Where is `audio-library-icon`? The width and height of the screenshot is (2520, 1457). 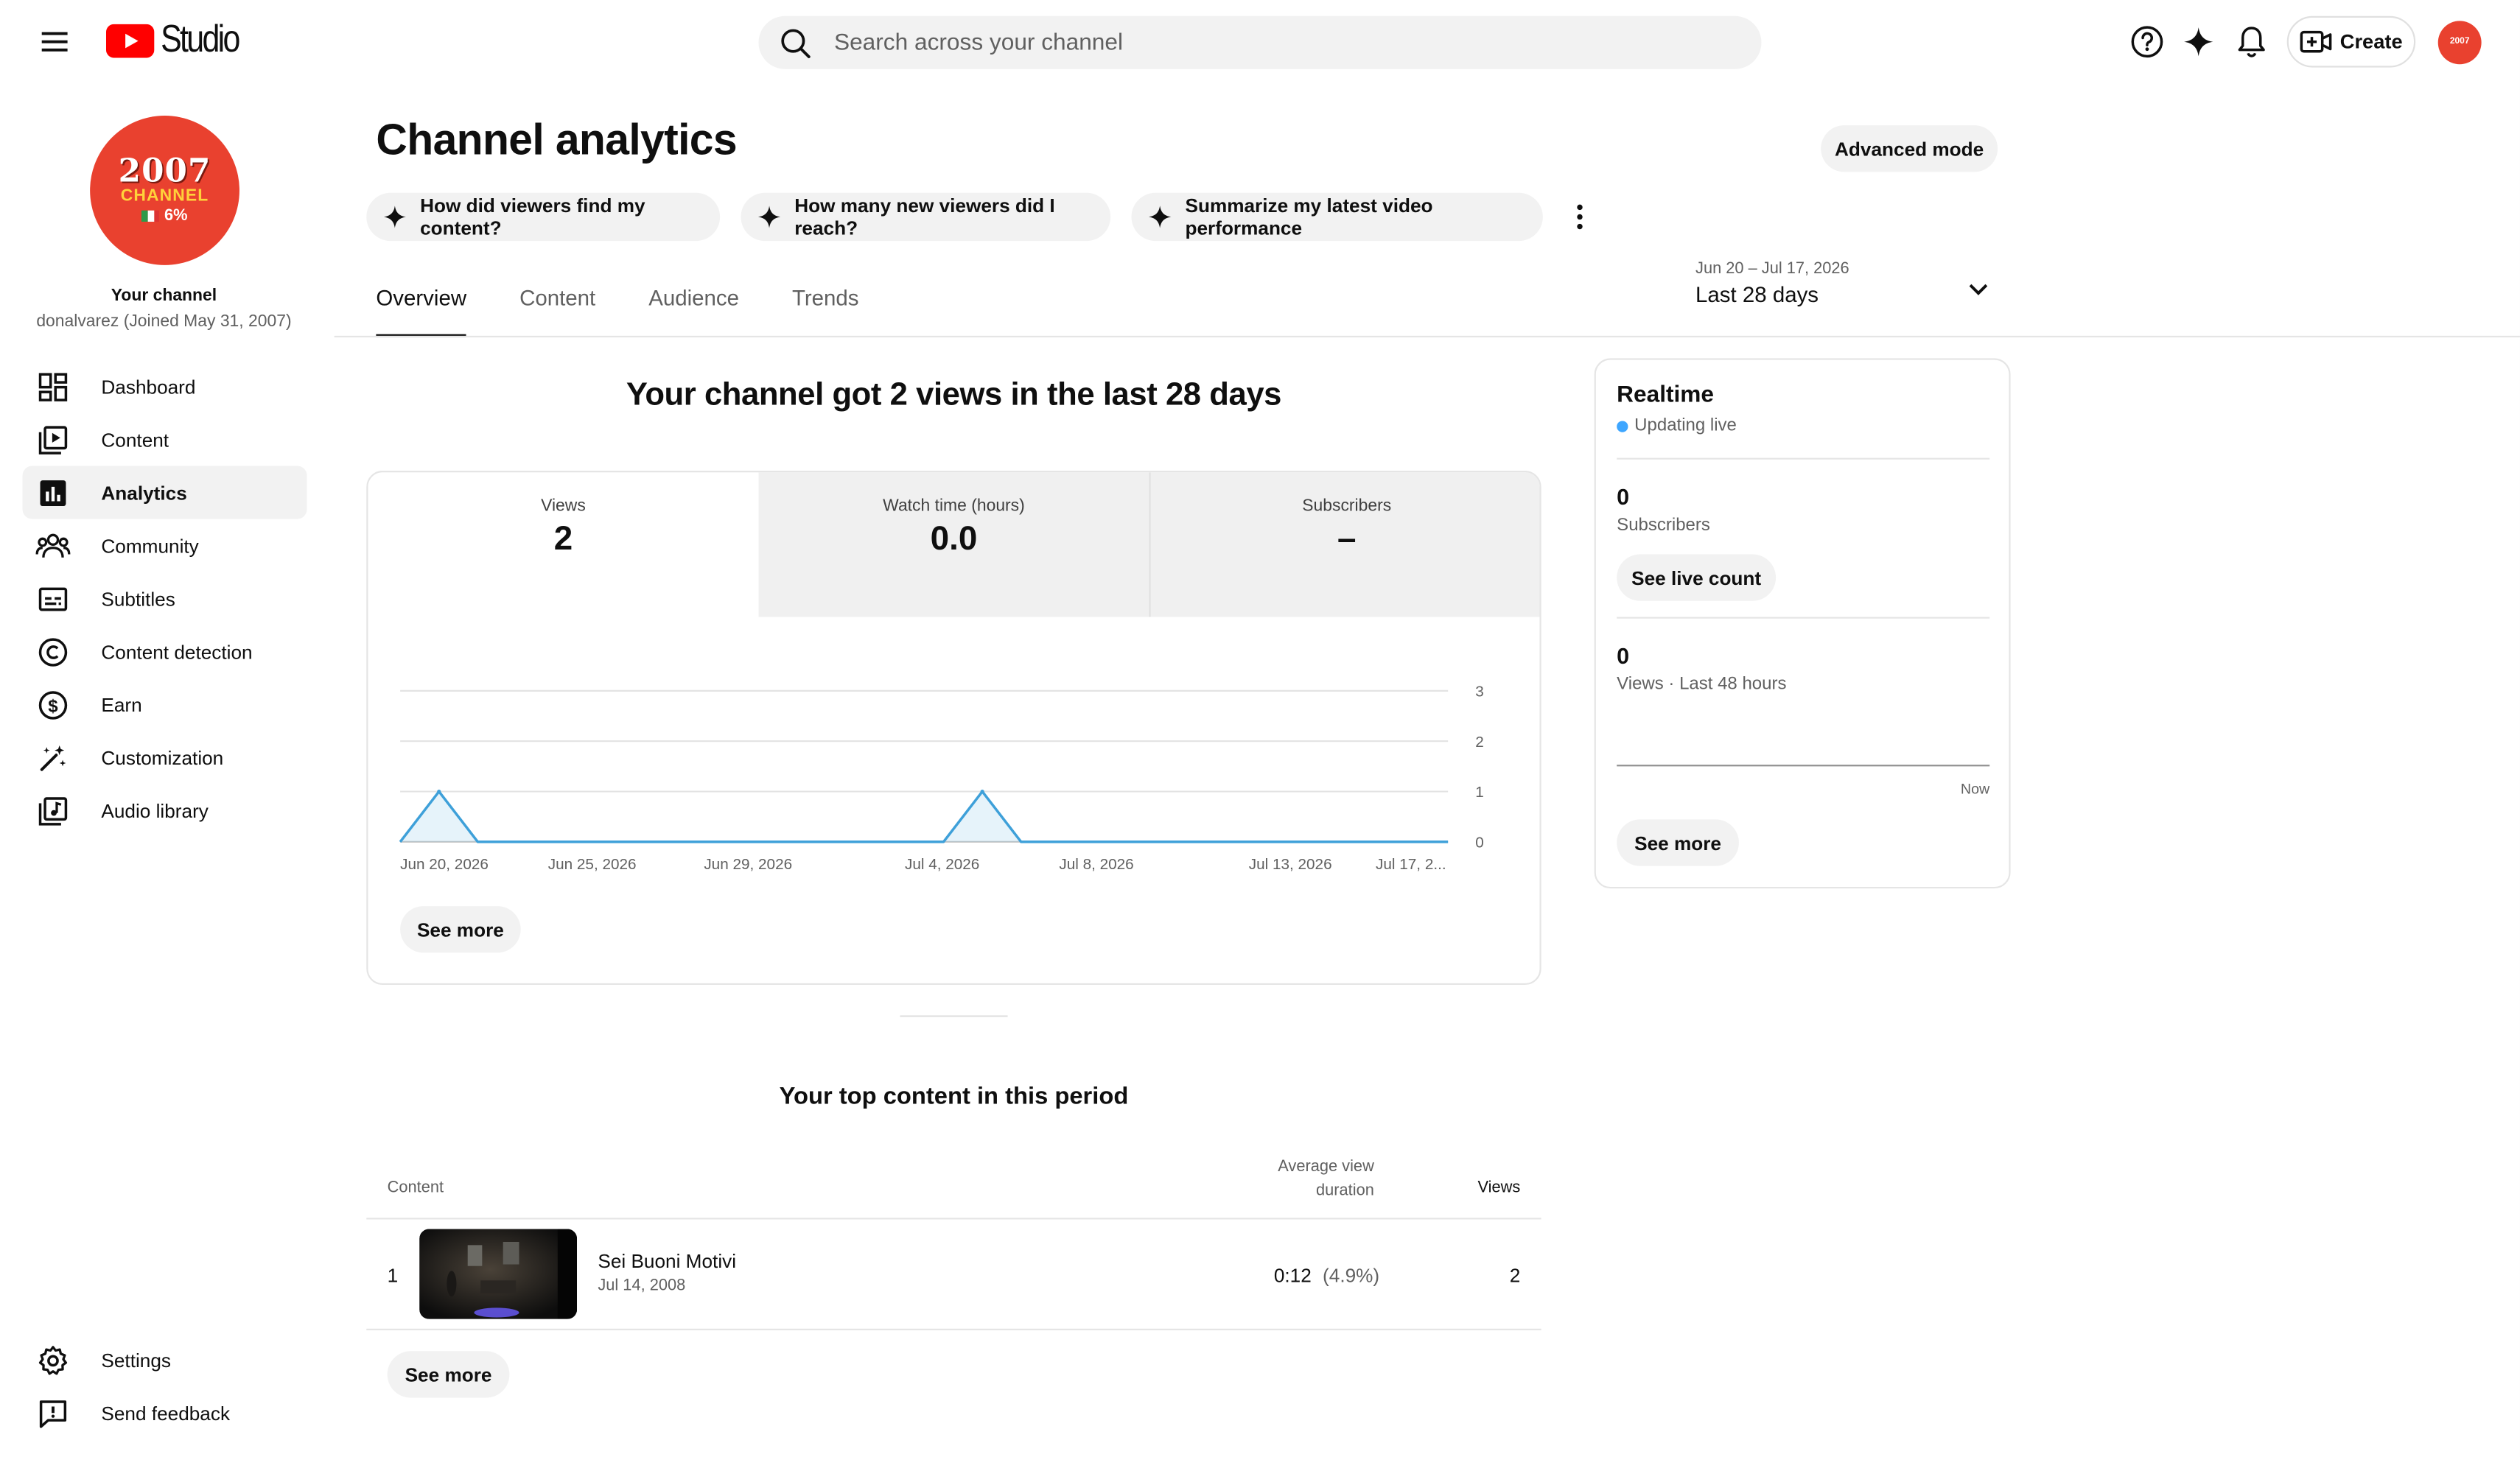
audio-library-icon is located at coordinates (53, 811).